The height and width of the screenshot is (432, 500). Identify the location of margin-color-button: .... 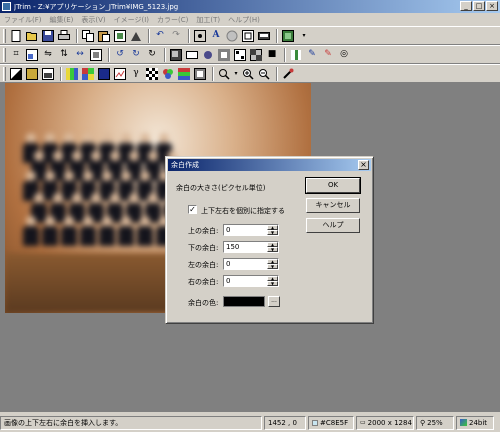
(274, 301).